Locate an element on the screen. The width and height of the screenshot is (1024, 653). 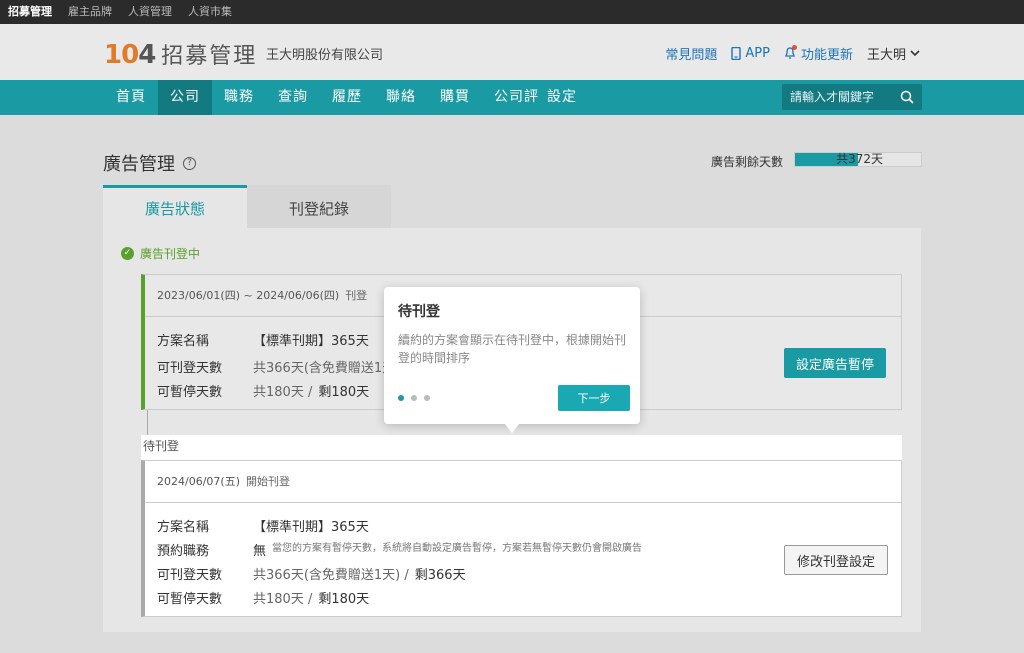
tooltip-step-dots is located at coordinates (417, 398).